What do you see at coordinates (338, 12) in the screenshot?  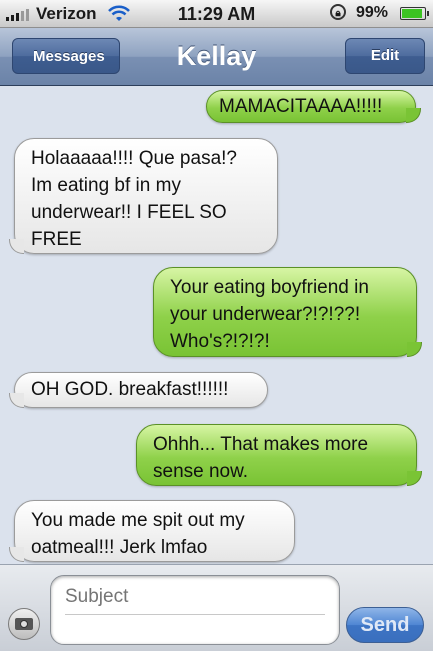 I see `rotation-lock-icon: 🔒︎` at bounding box center [338, 12].